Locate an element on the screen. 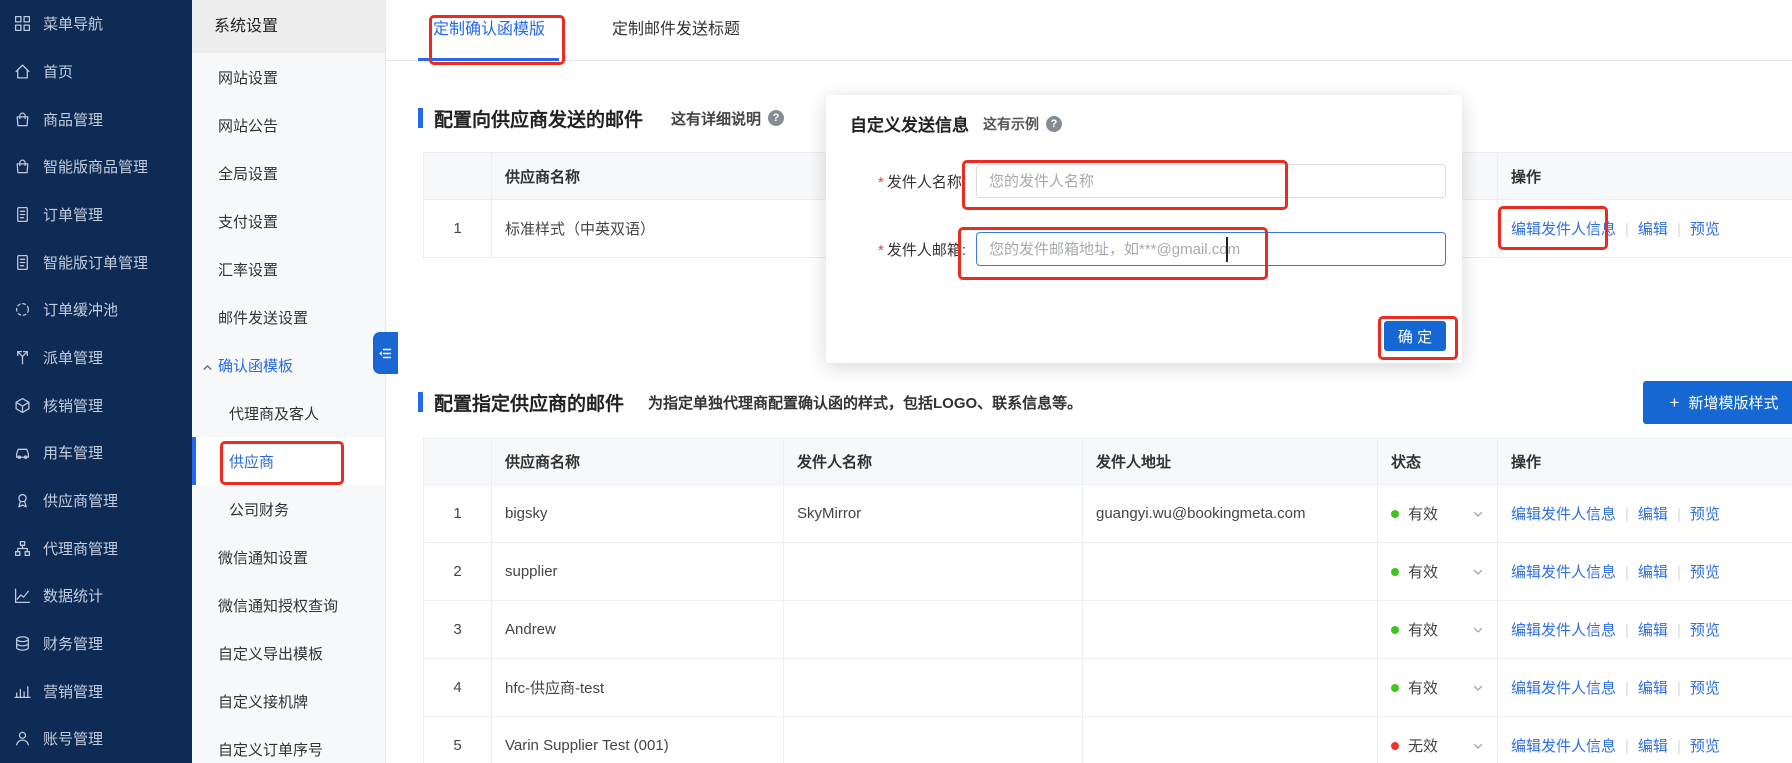 This screenshot has width=1792, height=763. dispatch-arrows-icon is located at coordinates (22, 358).